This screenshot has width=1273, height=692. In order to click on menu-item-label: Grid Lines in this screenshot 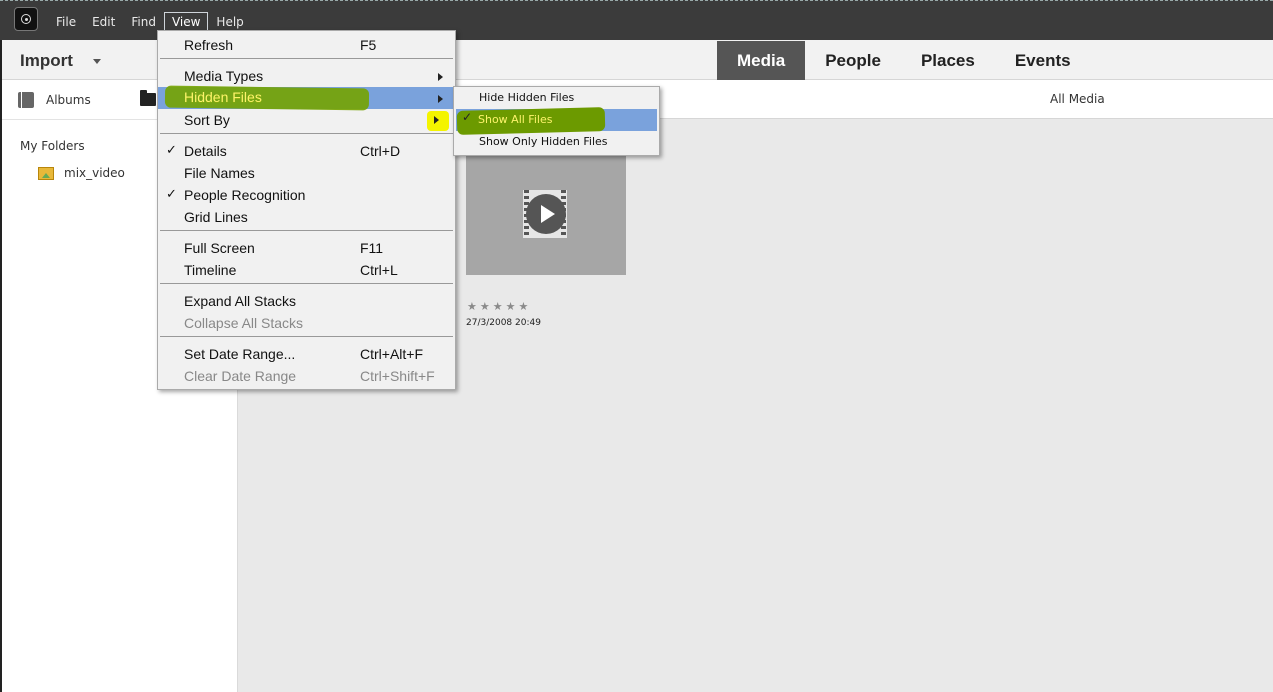, I will do `click(216, 217)`.